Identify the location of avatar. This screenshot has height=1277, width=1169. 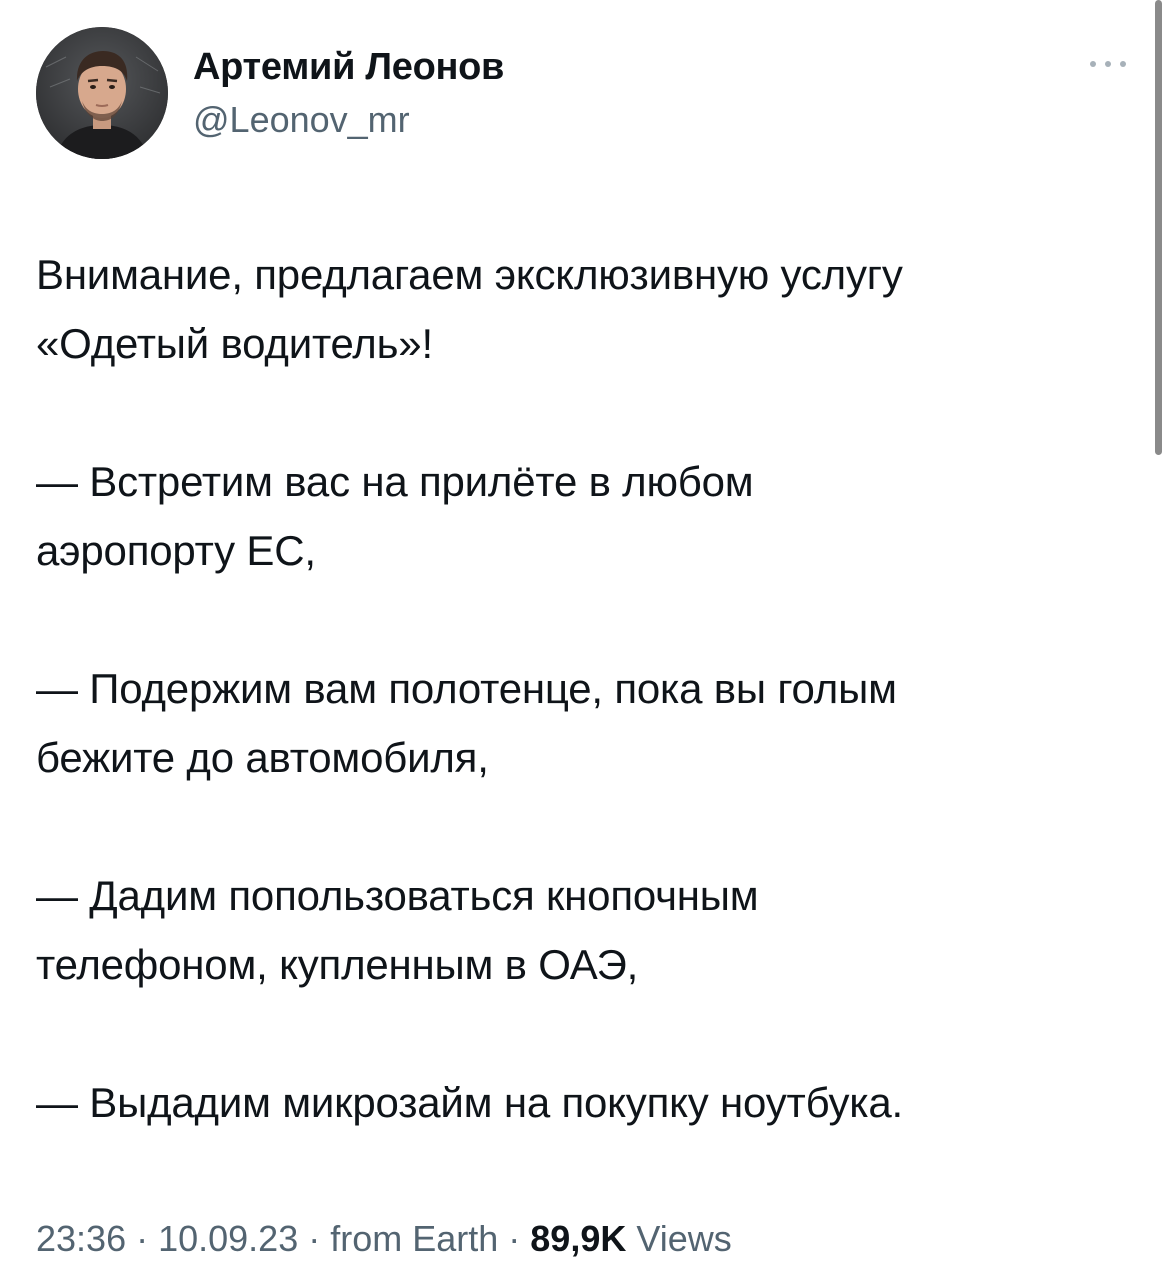
(102, 93).